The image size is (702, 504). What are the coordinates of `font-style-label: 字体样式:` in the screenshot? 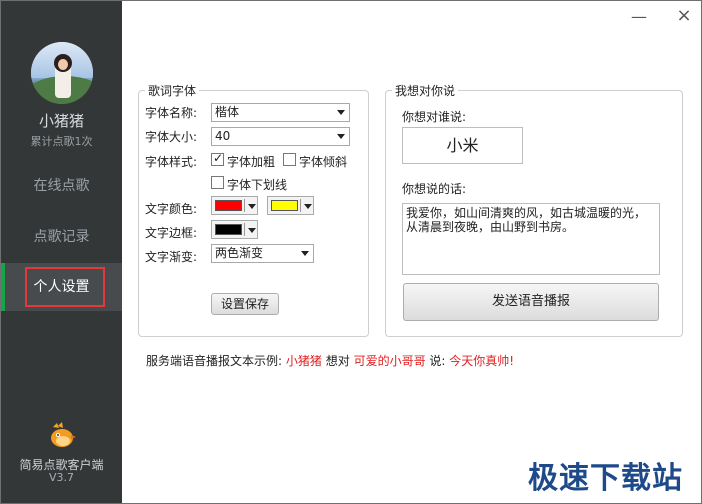 It's located at (171, 162).